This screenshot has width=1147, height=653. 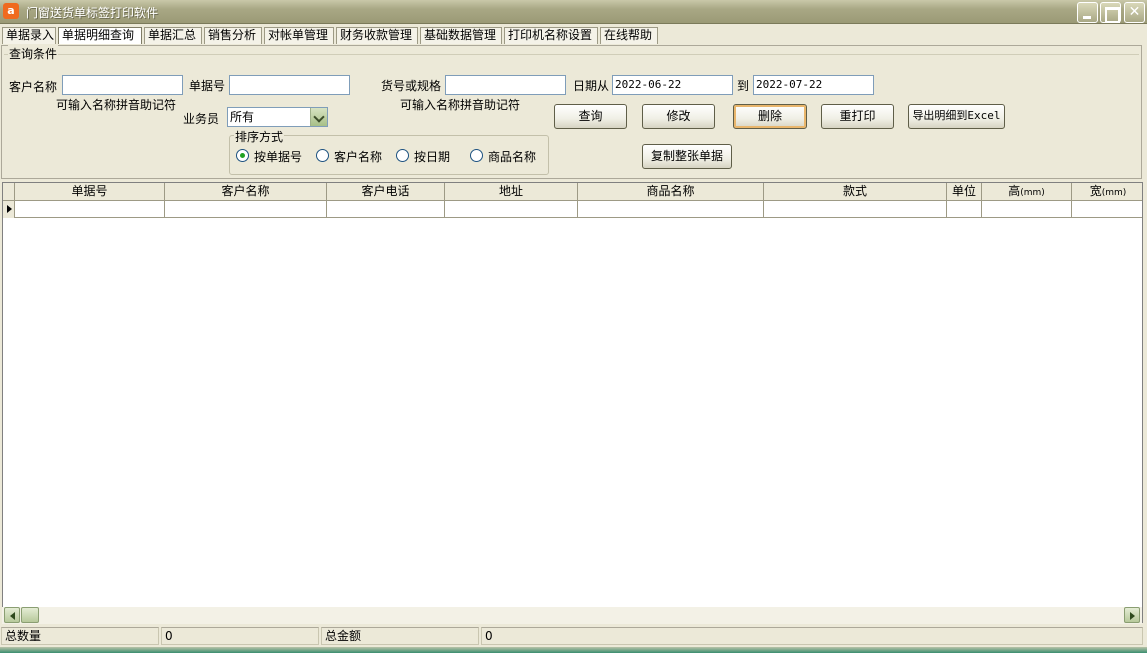 What do you see at coordinates (460, 105) in the screenshot?
I see `product-spec-hint: 可输入名称拼音助记符` at bounding box center [460, 105].